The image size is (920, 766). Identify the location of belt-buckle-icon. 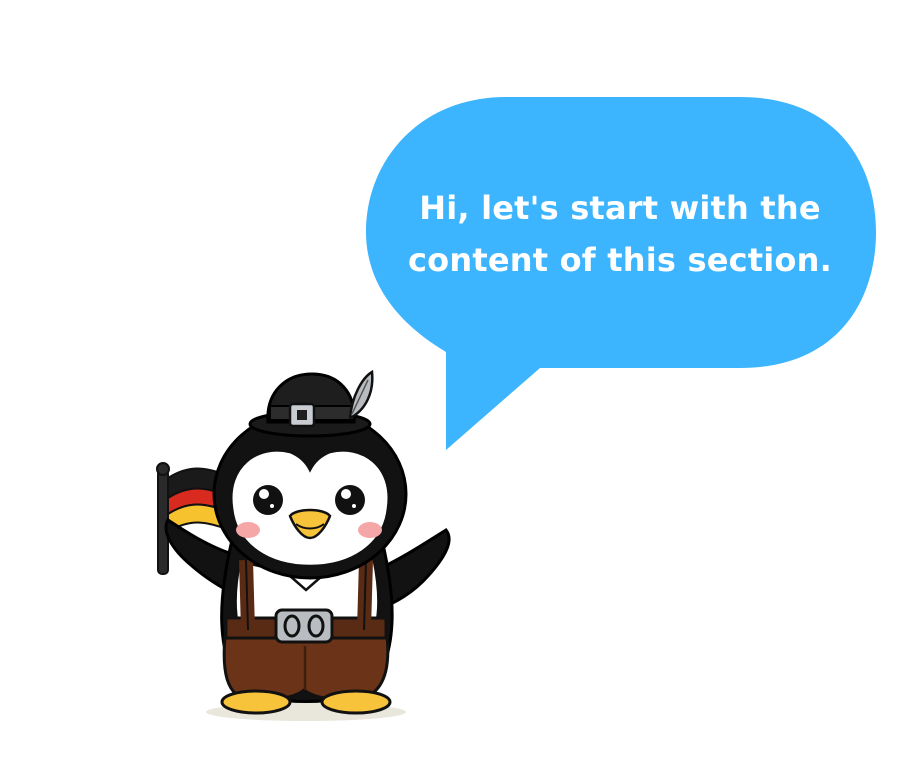
(304, 626).